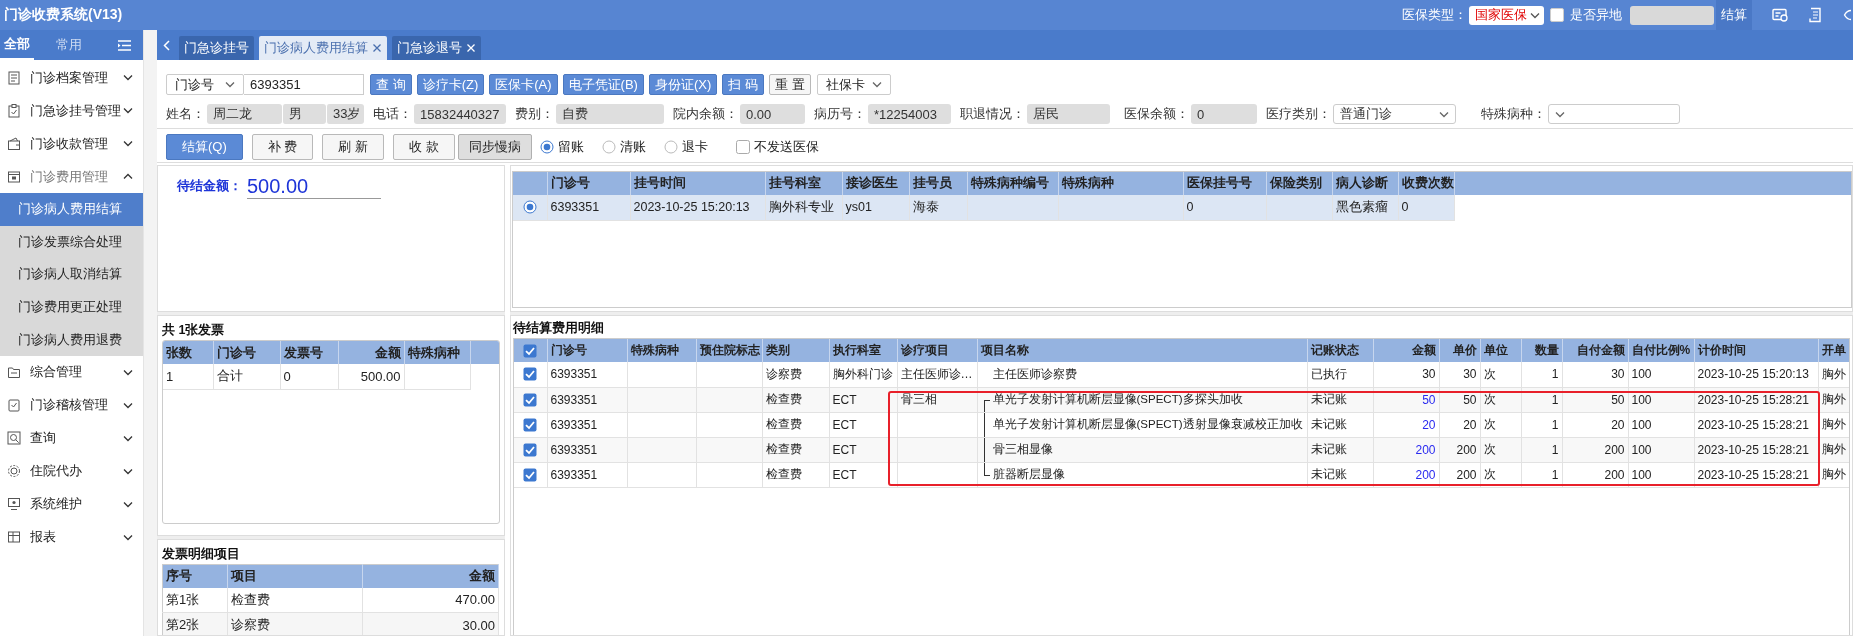  I want to click on table-cell: 第2张, so click(195, 623).